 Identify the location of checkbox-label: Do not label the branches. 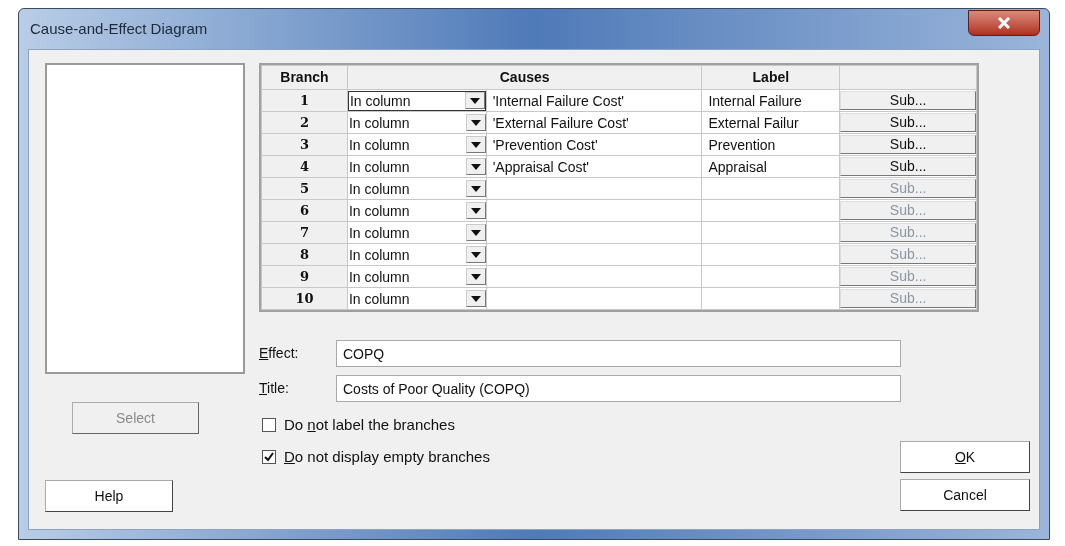
(369, 425).